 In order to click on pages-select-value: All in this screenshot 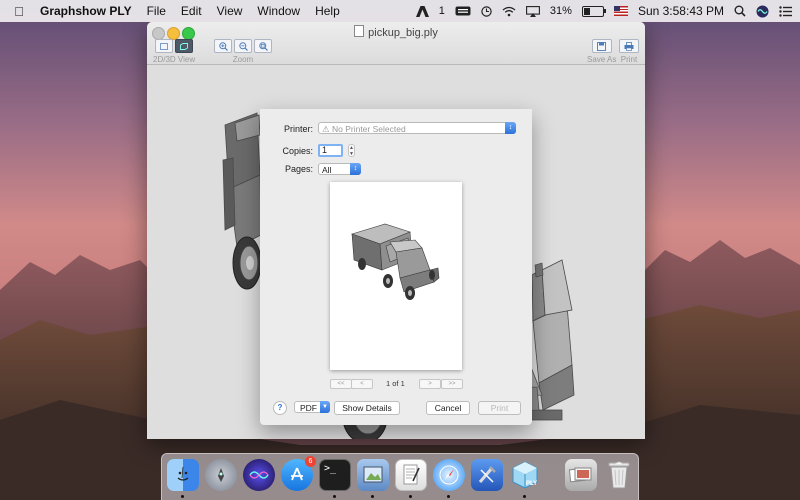, I will do `click(327, 170)`.